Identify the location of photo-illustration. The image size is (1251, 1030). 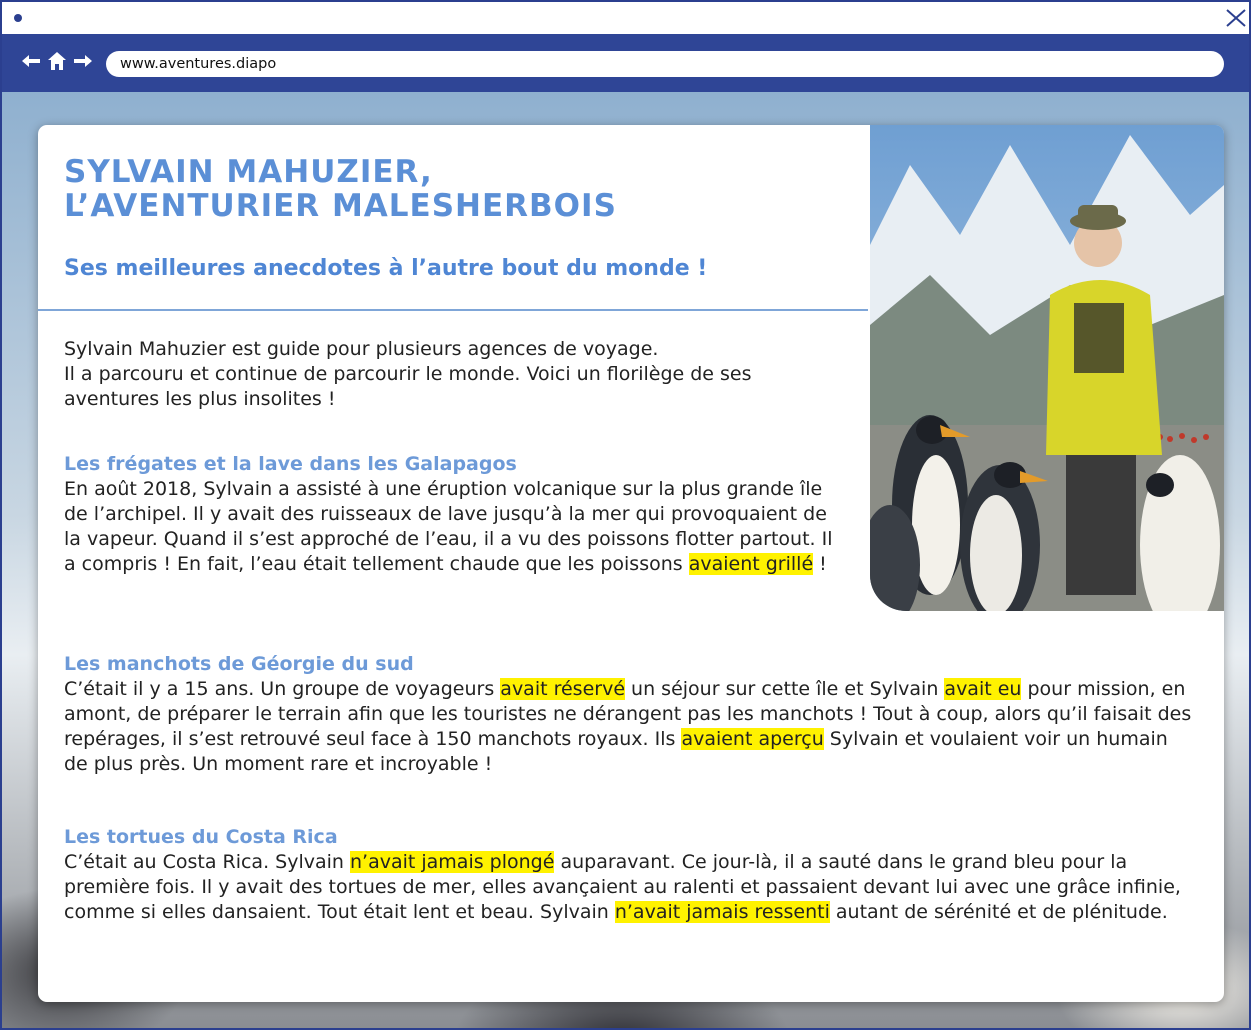
(1047, 368).